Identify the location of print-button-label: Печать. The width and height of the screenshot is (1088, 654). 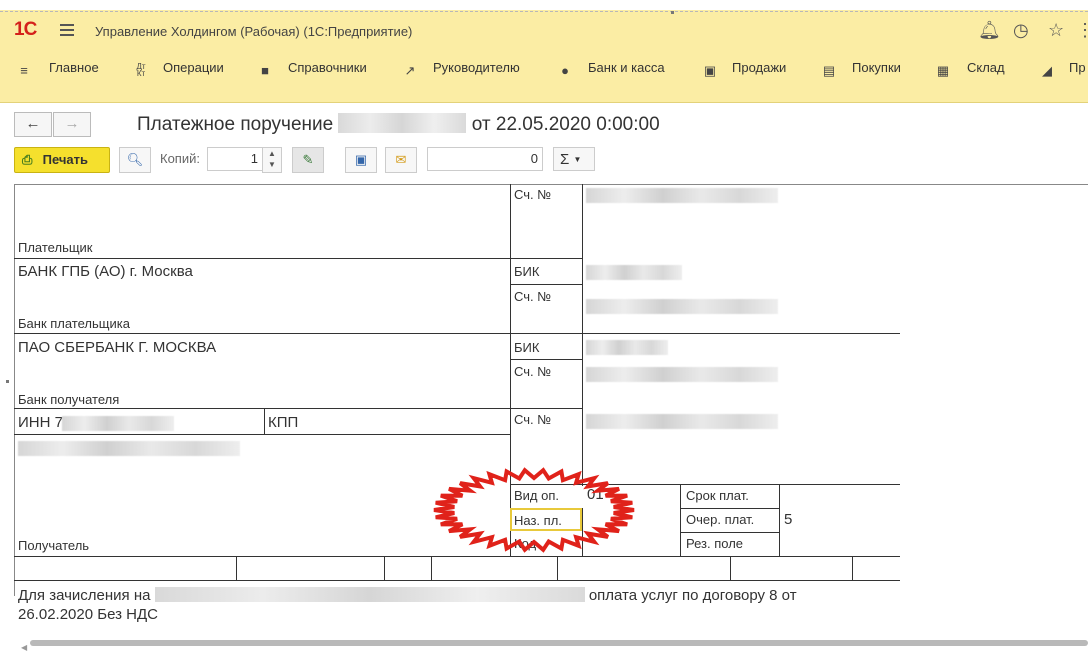
(65, 159).